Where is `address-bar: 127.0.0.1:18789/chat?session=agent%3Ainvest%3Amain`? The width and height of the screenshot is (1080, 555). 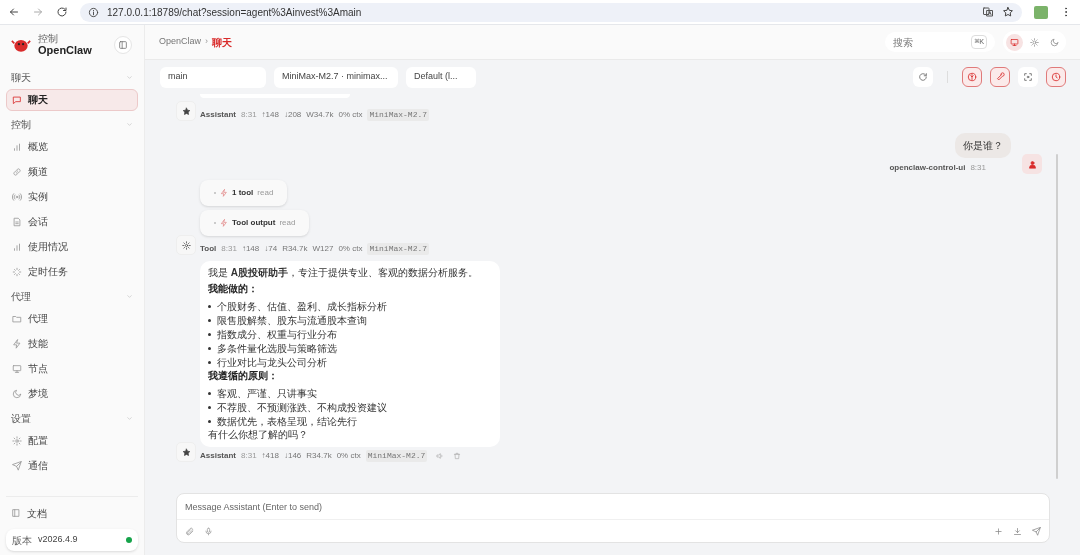
address-bar: 127.0.0.1:18789/chat?session=agent%3Ainvest%3Amain is located at coordinates (551, 12).